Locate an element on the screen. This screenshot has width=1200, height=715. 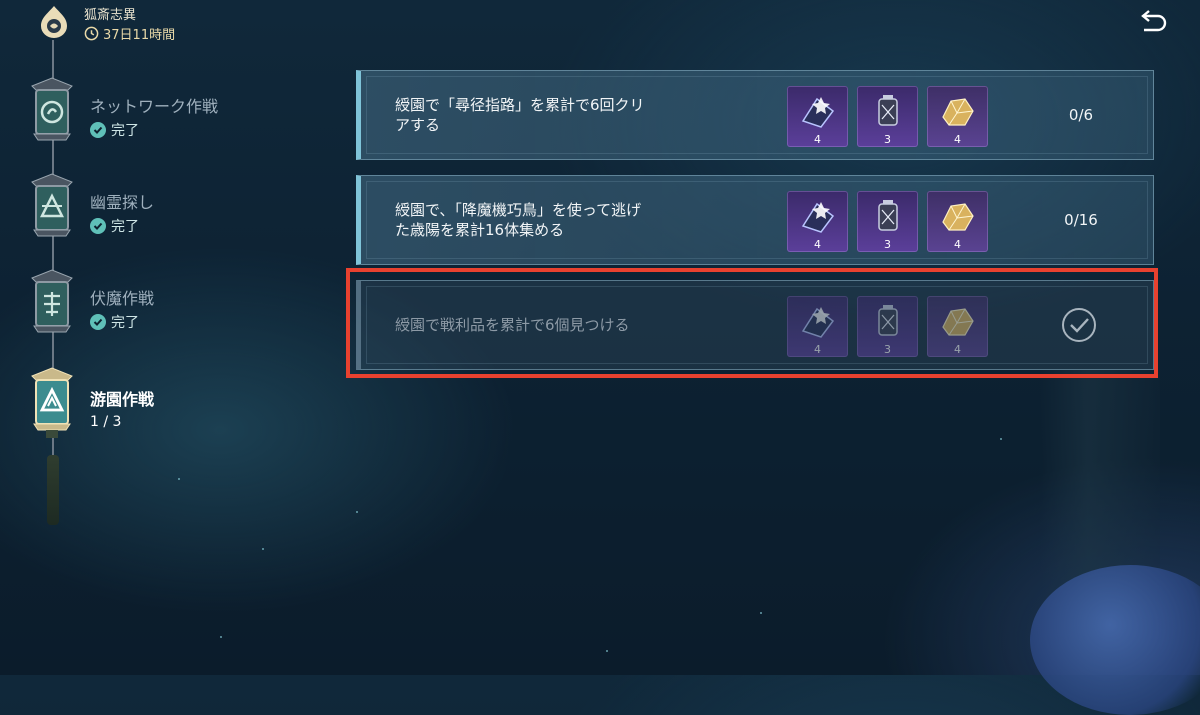
mission-text: 綬園で、「降魔機巧鳥」を使って逃げた歳陽を累計16体集める is located at coordinates (518, 220).